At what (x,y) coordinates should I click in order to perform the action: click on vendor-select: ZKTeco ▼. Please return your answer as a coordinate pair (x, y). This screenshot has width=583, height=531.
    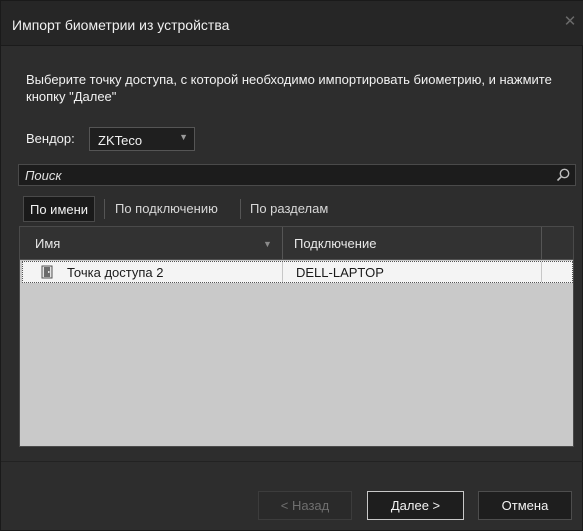
    Looking at the image, I should click on (142, 139).